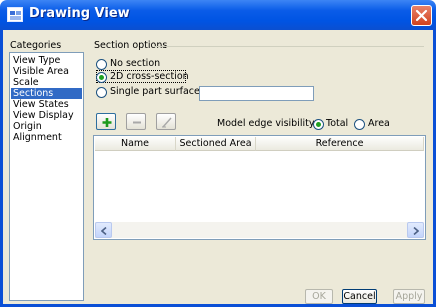  I want to click on 2d-cross-section-radio, so click(101, 77).